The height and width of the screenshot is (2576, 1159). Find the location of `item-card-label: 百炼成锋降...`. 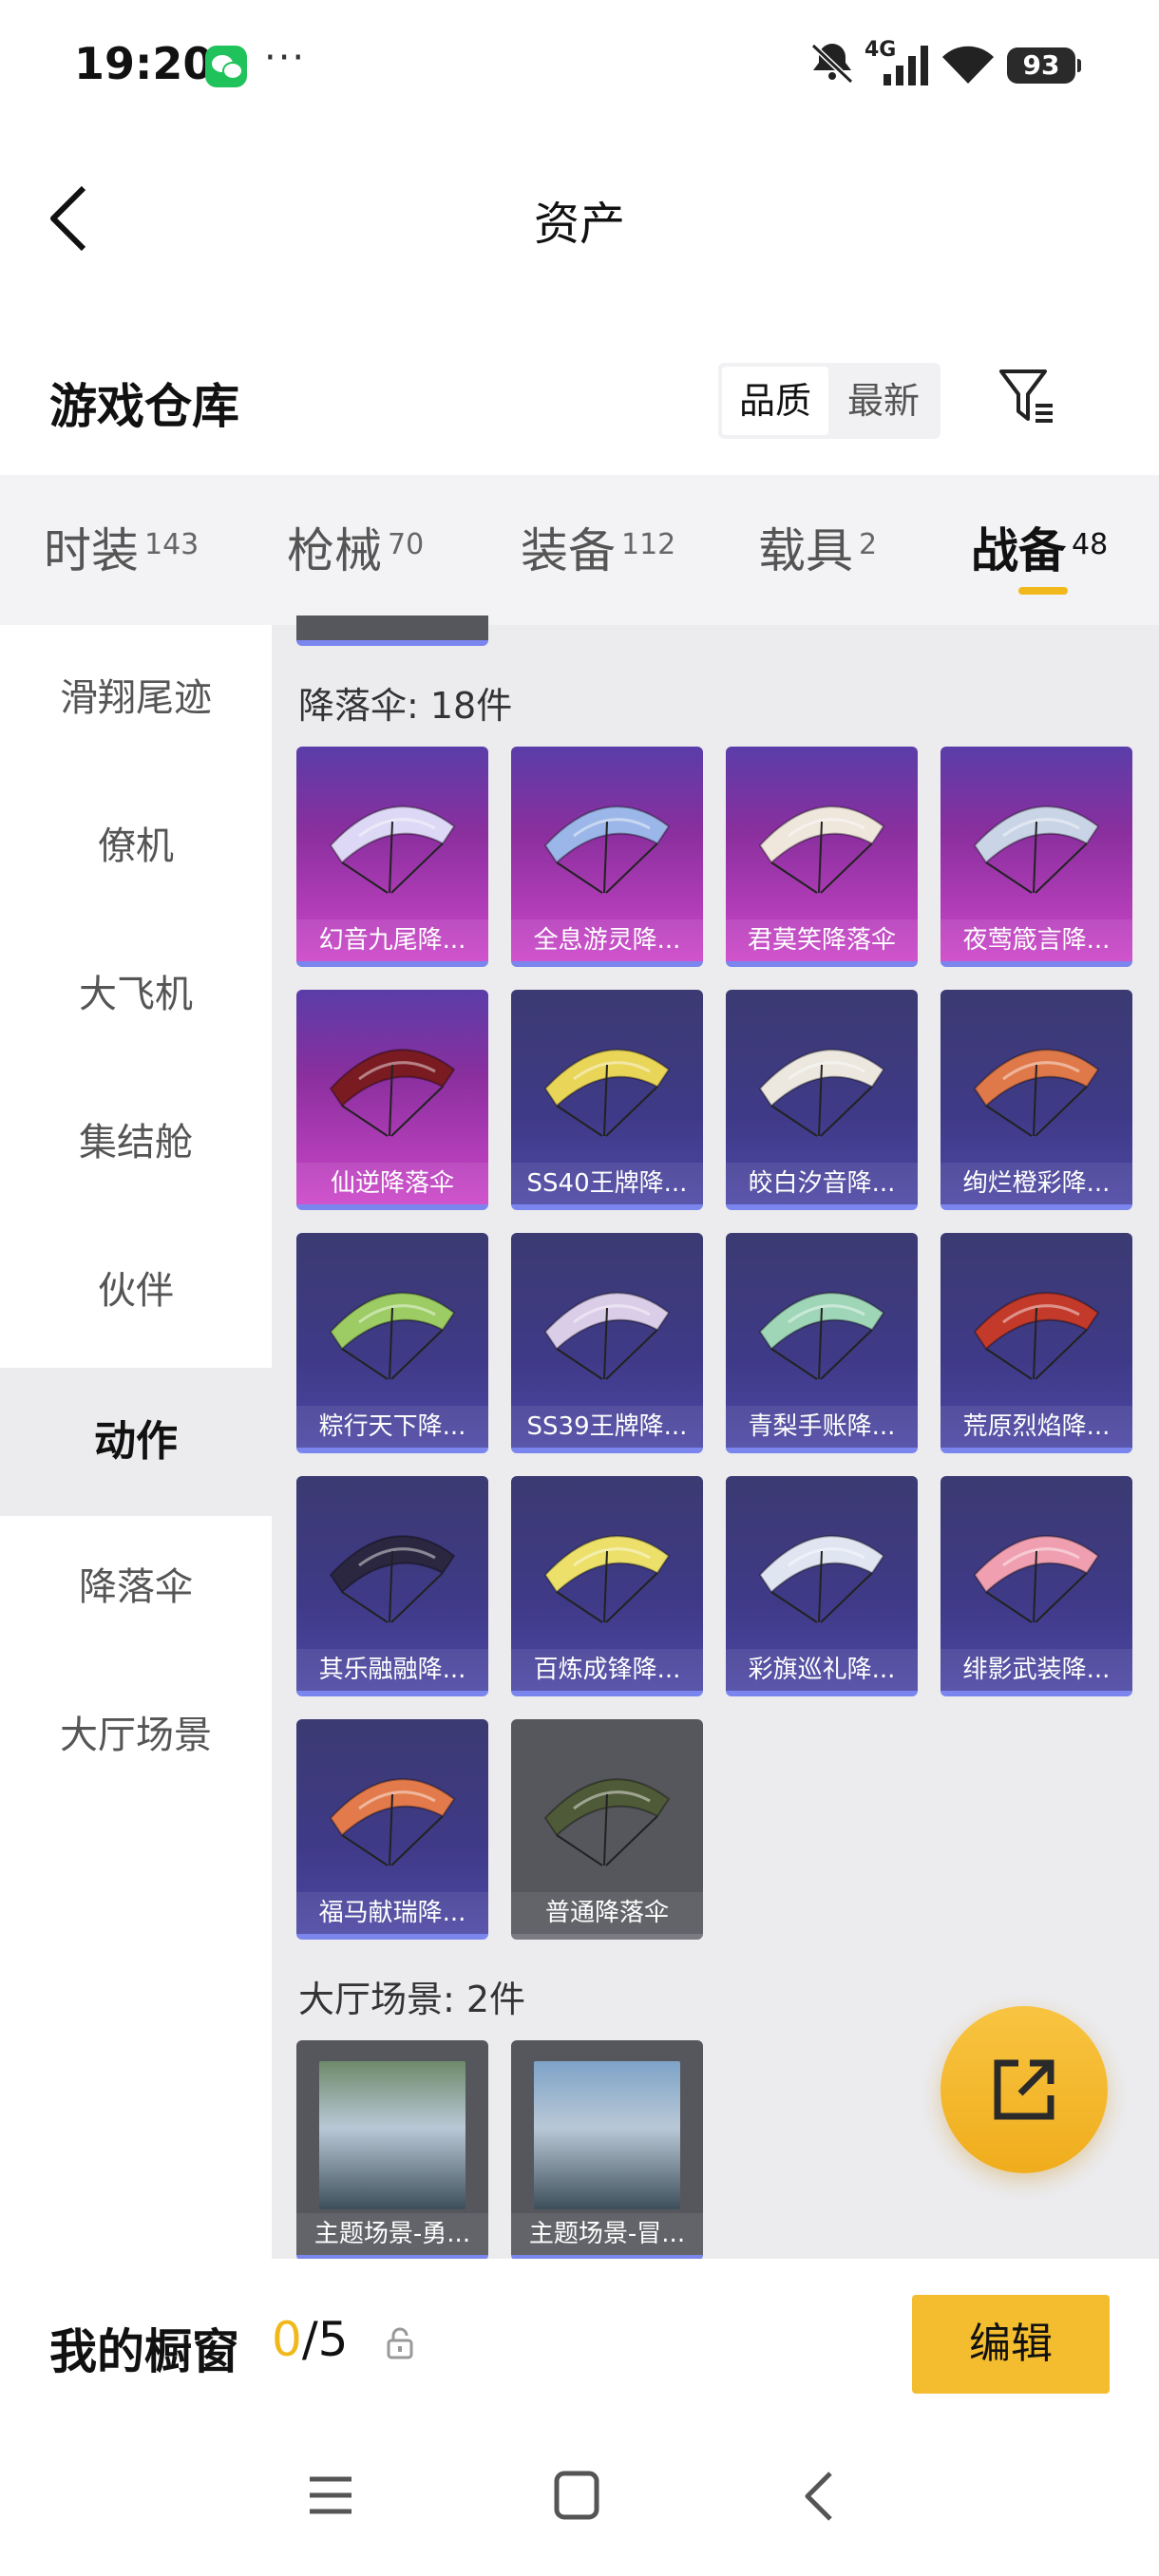

item-card-label: 百炼成锋降... is located at coordinates (607, 1670).